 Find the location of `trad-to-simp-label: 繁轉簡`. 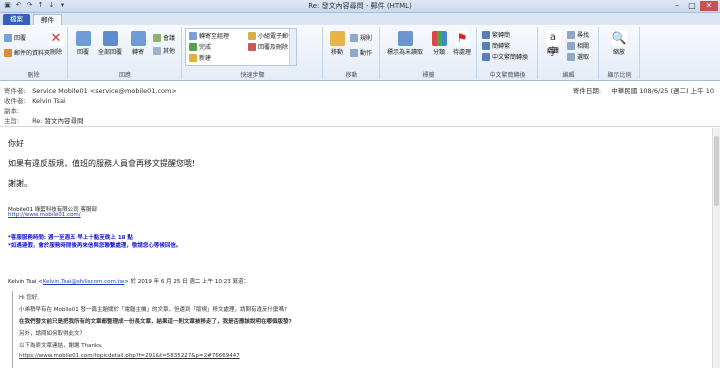

trad-to-simp-label: 繁轉簡 is located at coordinates (501, 35).